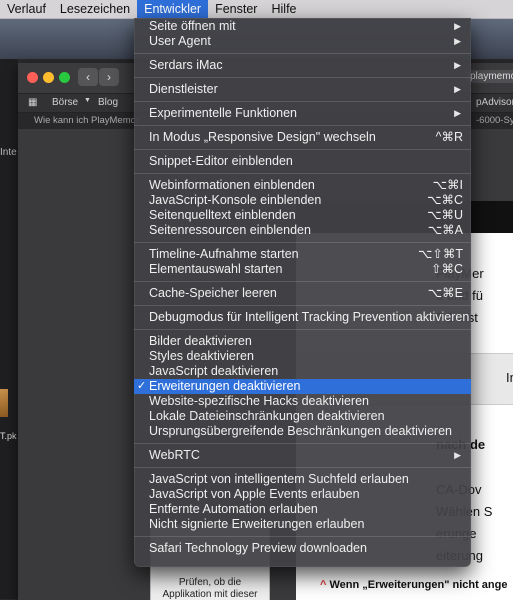 The height and width of the screenshot is (600, 513). Describe the element at coordinates (449, 137) in the screenshot. I see `menu-item-shortcut: ^⌘R` at that location.